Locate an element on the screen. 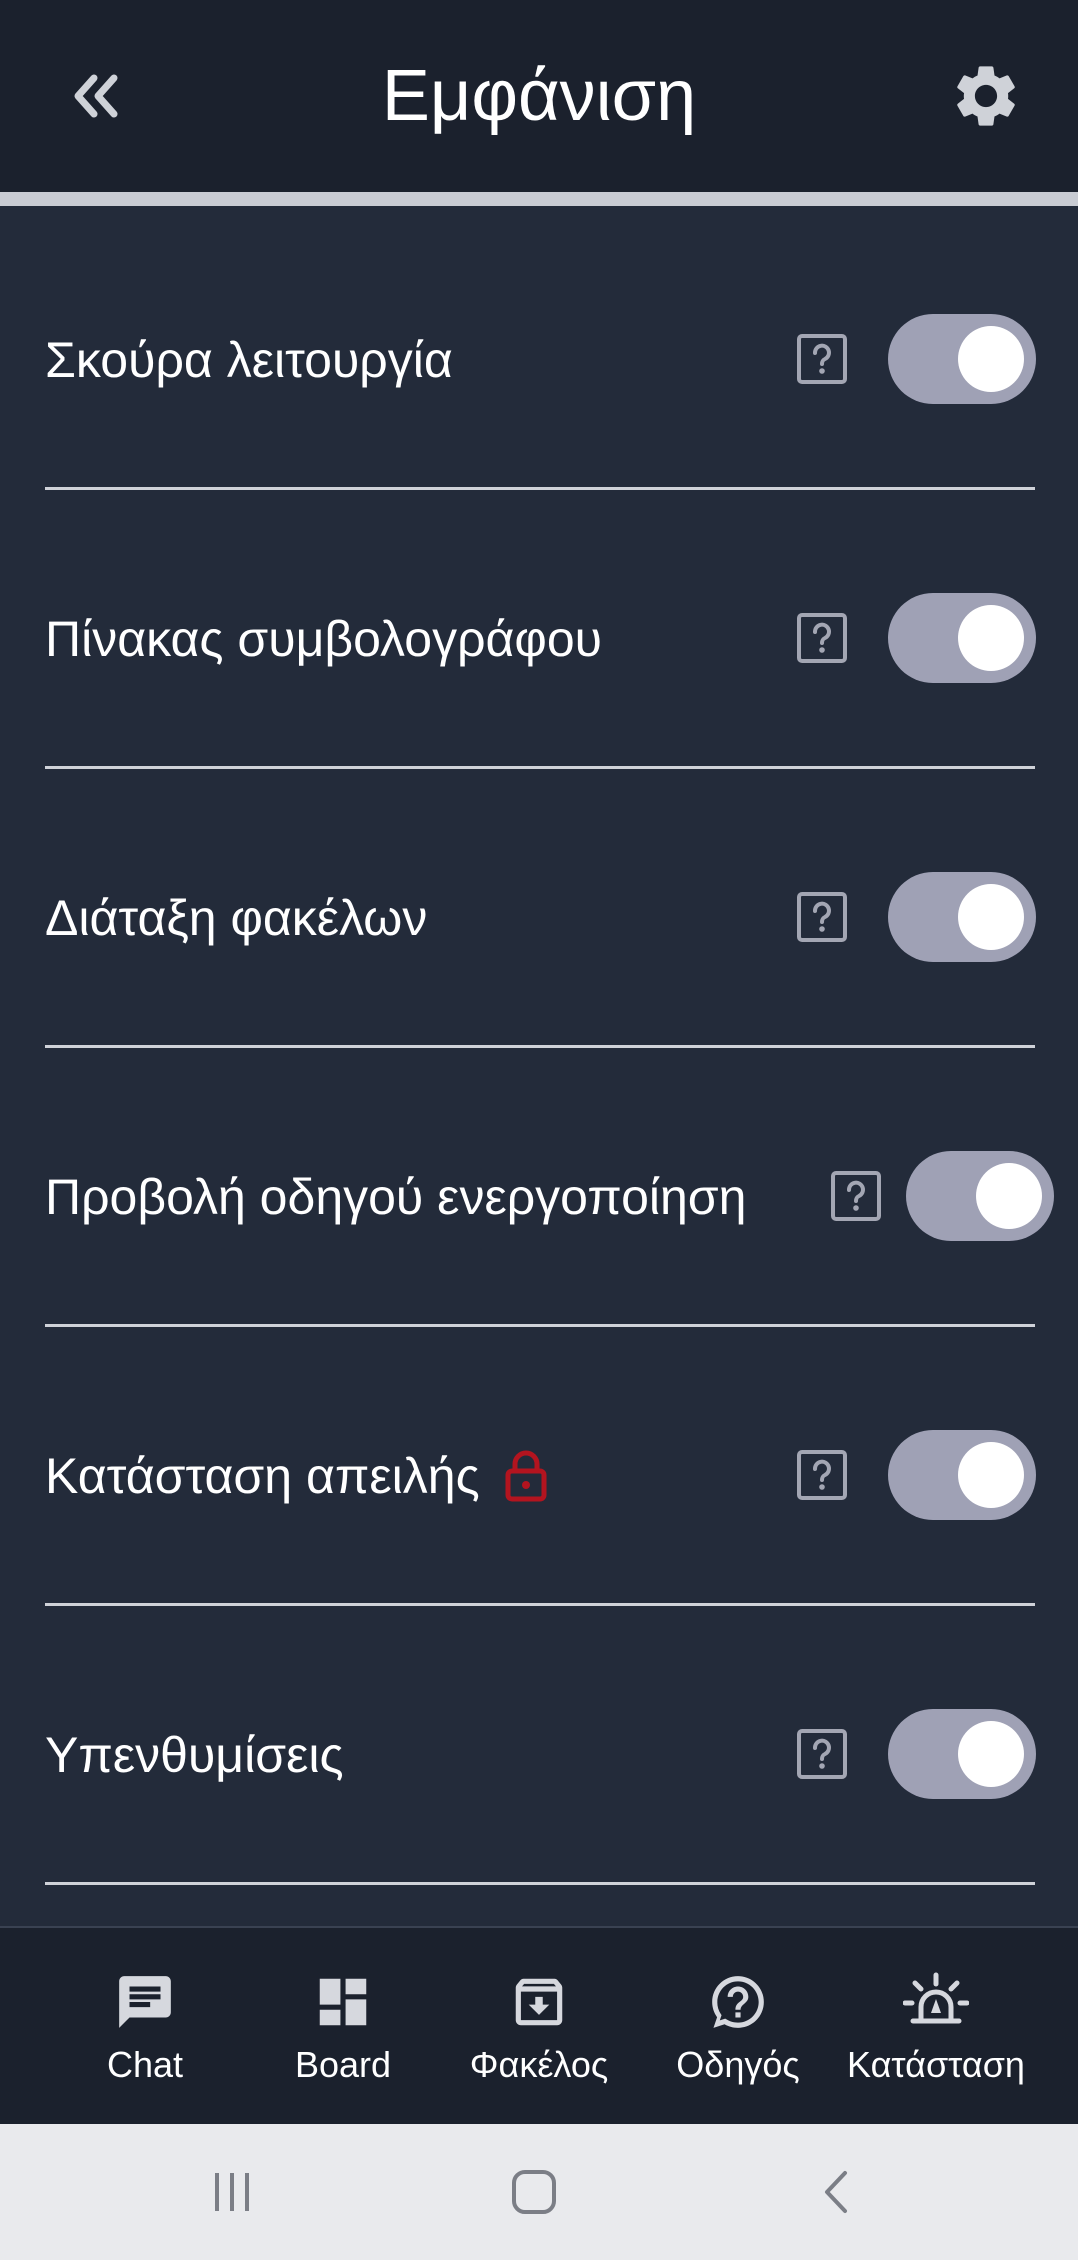  nav-item-status: Κατάσταση is located at coordinates (936, 2027).